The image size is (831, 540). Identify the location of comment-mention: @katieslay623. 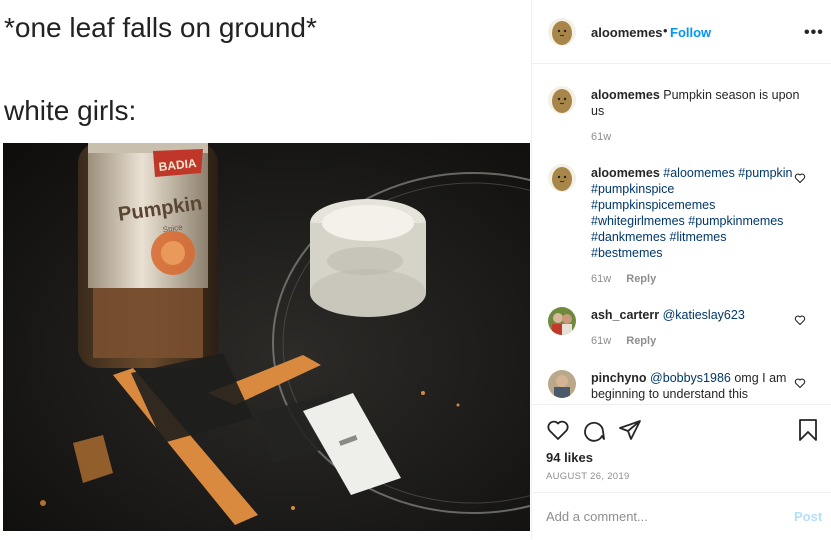
(704, 315).